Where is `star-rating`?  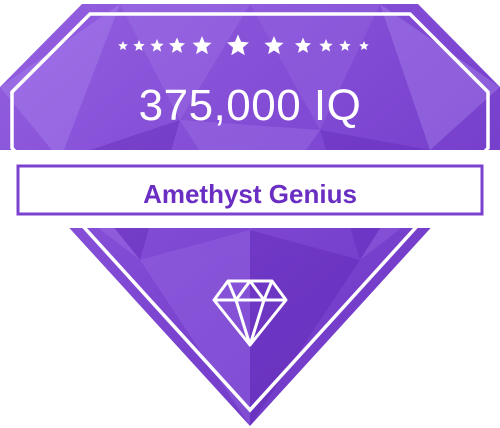
star-rating is located at coordinates (243, 45).